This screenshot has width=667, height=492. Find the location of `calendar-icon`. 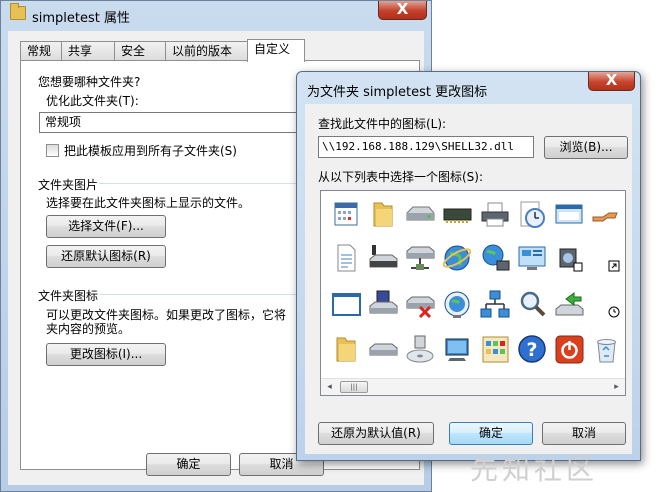

calendar-icon is located at coordinates (346, 214).